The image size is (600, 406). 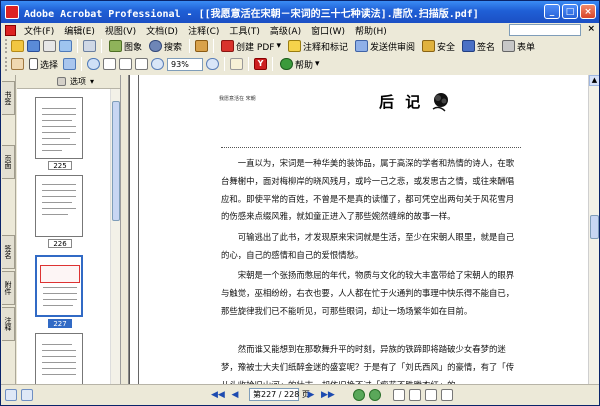 I want to click on page-thumbnail-selected: 227, so click(x=60, y=291).